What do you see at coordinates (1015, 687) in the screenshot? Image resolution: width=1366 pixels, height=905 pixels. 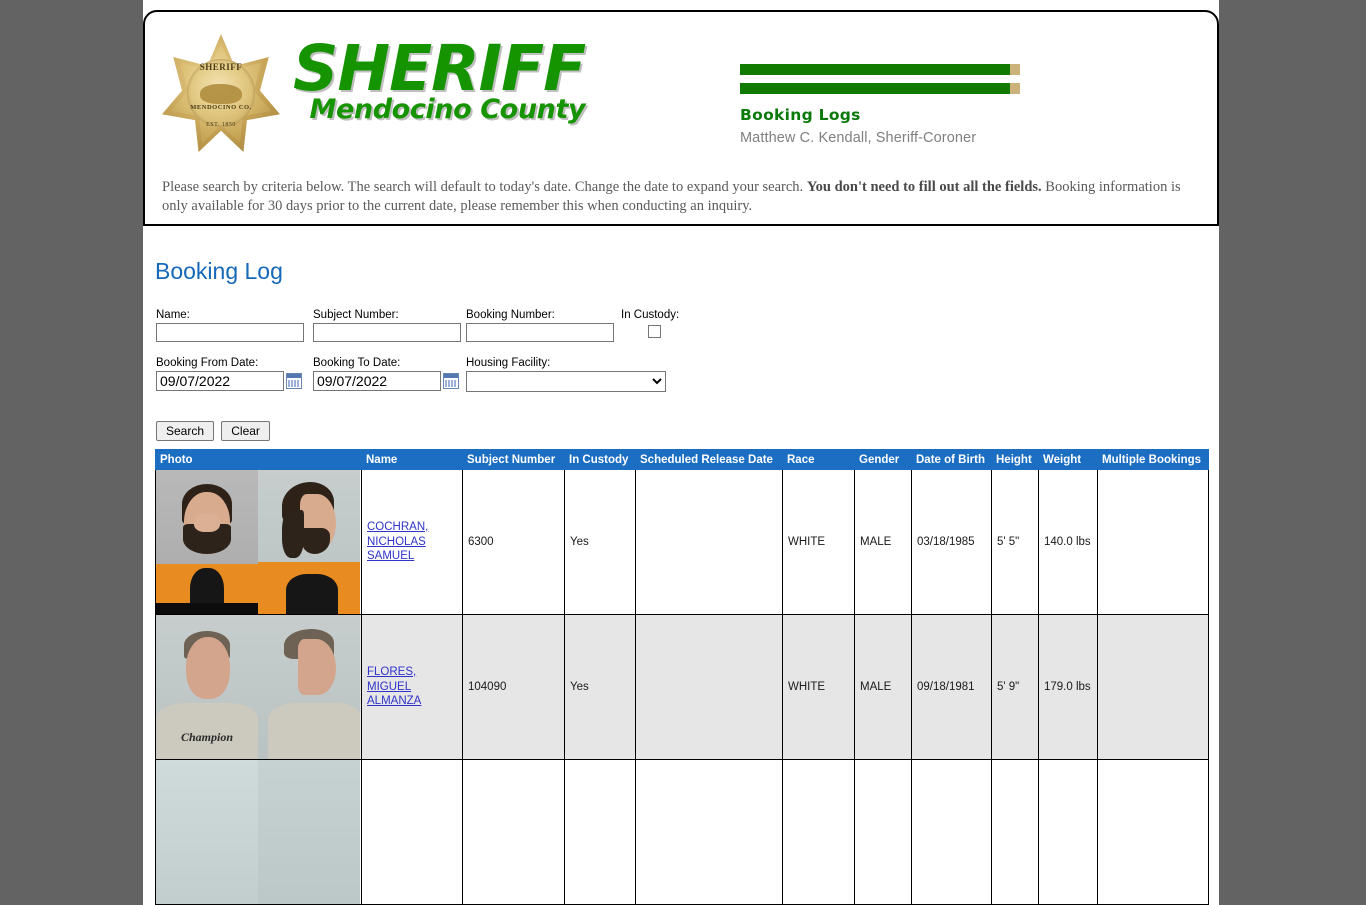 I see `height-cell: 5' 9"` at bounding box center [1015, 687].